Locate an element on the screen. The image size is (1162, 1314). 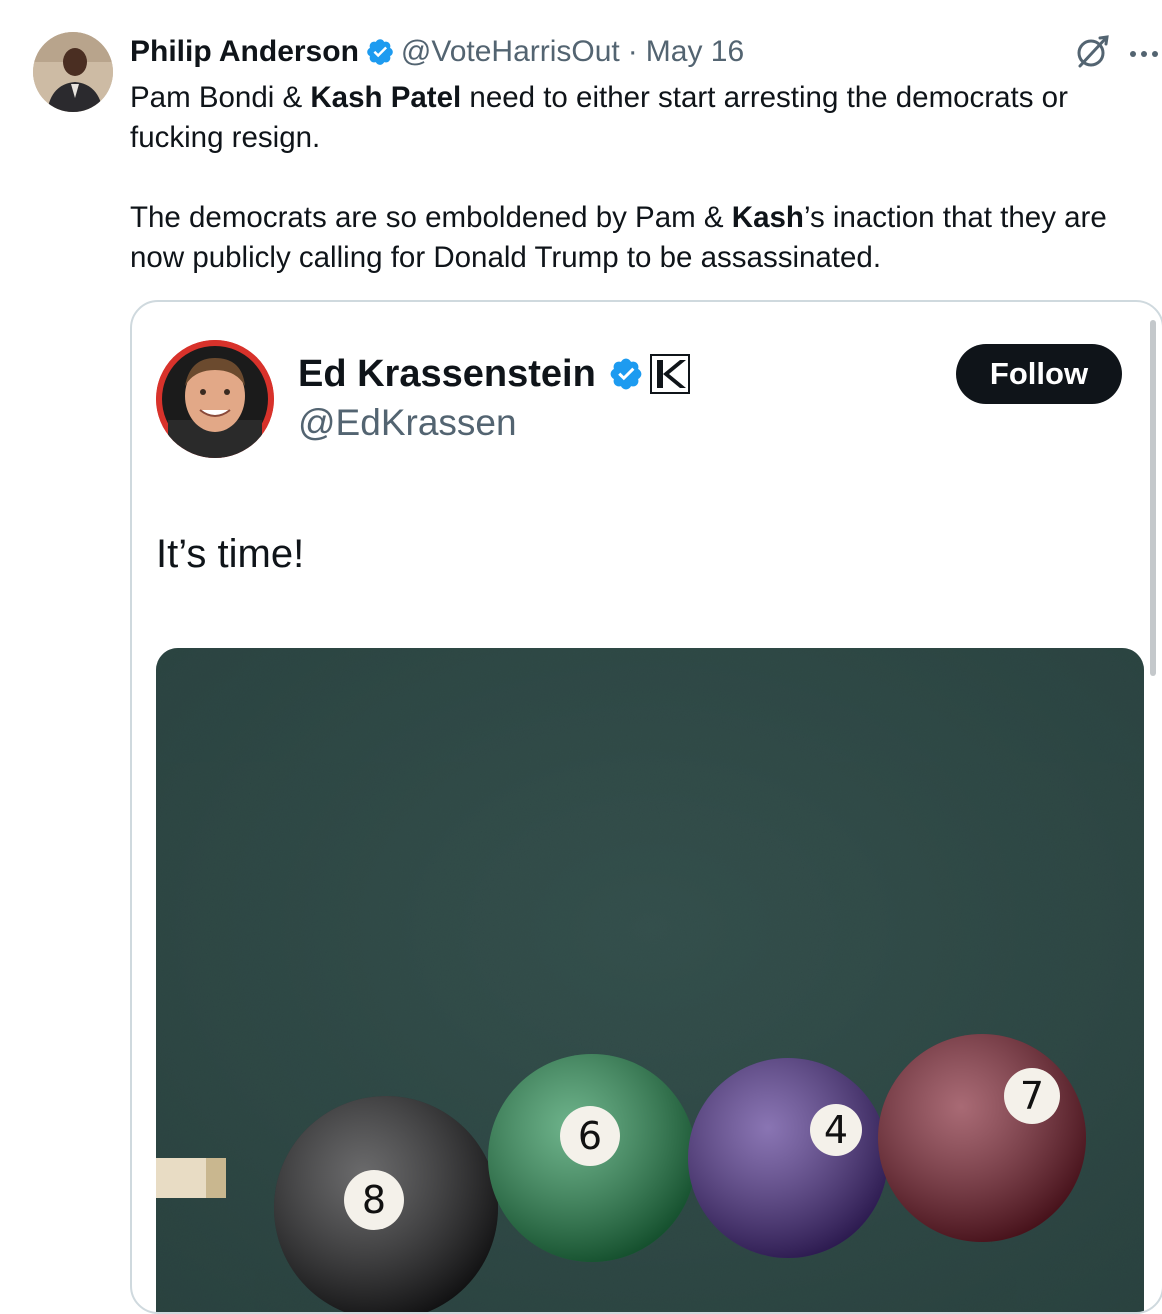
quote-avatar-image is located at coordinates (215, 399).